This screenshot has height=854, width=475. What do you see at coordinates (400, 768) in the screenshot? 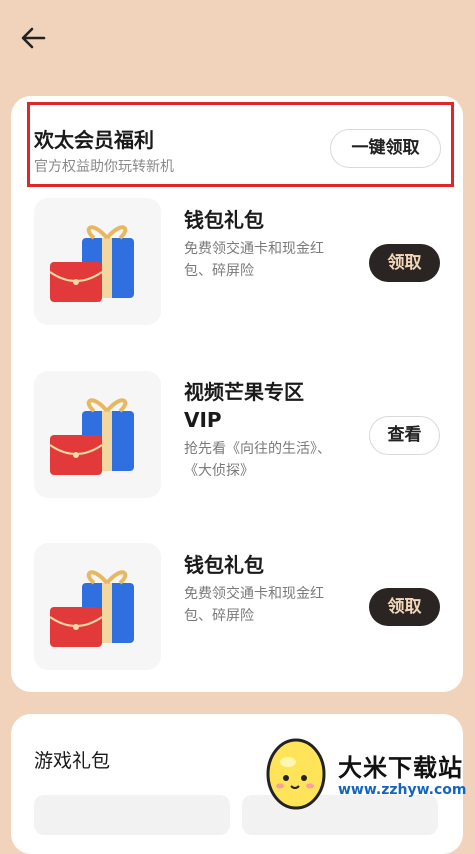
I see `watermark-title: 大米下载站` at bounding box center [400, 768].